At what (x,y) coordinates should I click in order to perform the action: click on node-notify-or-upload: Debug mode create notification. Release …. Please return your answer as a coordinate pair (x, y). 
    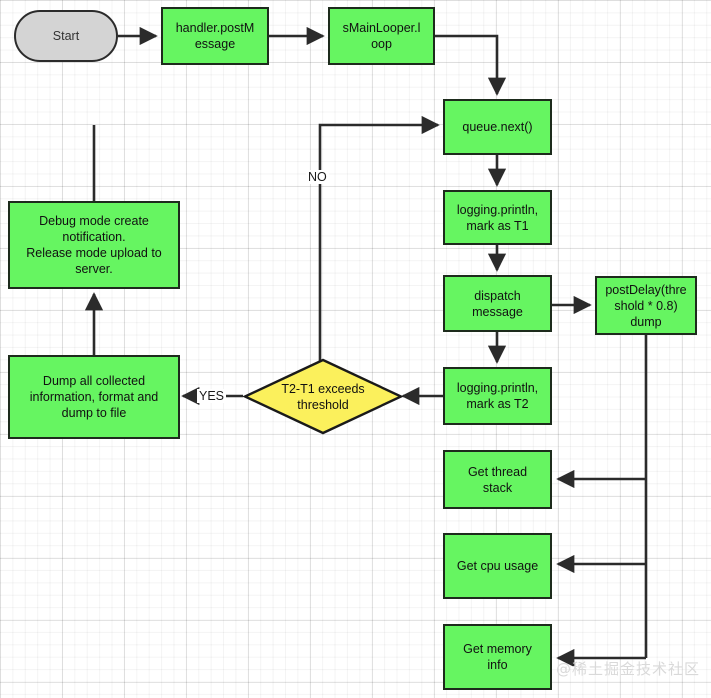
    Looking at the image, I should click on (94, 245).